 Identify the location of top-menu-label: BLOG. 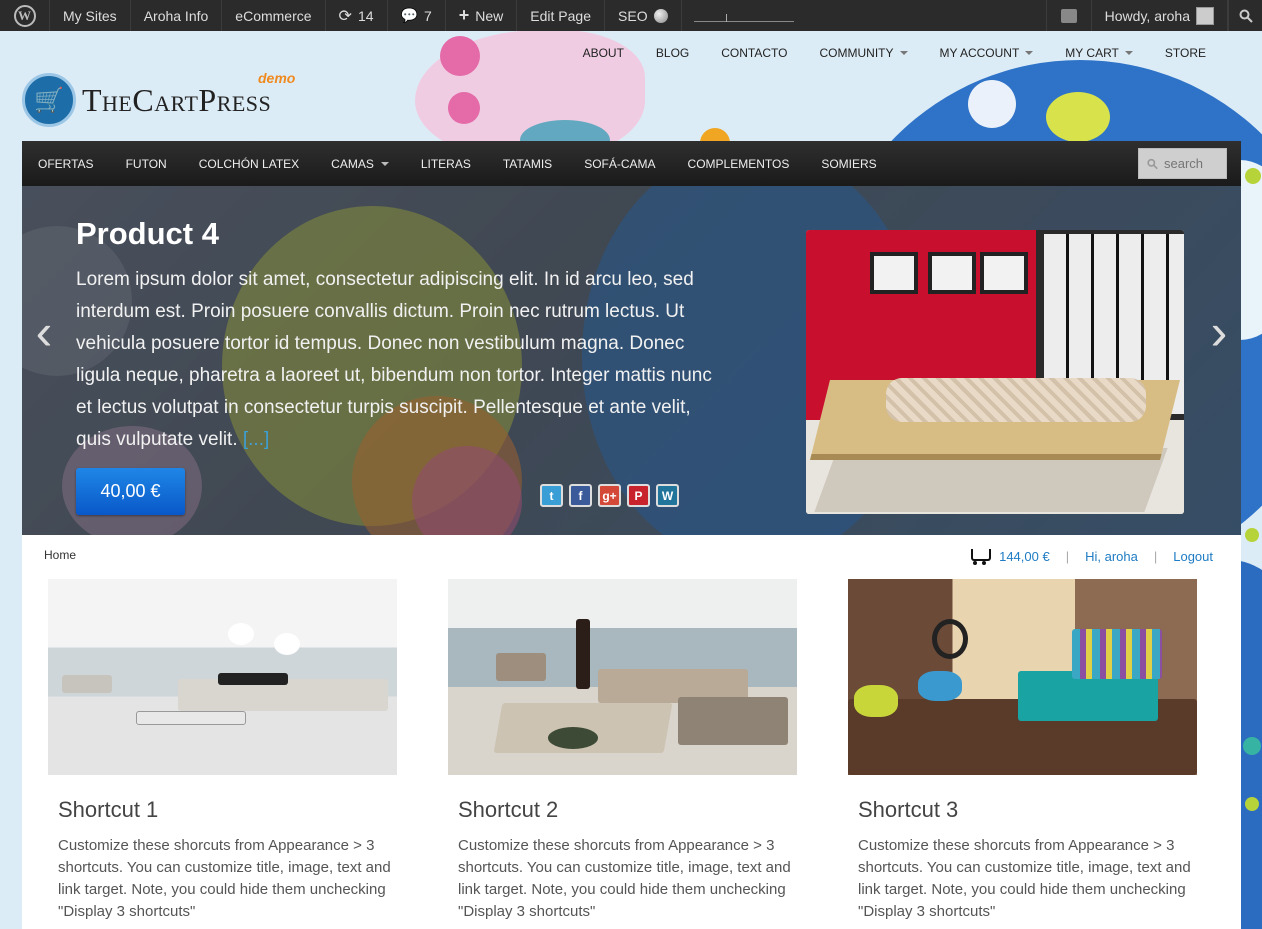
(672, 53).